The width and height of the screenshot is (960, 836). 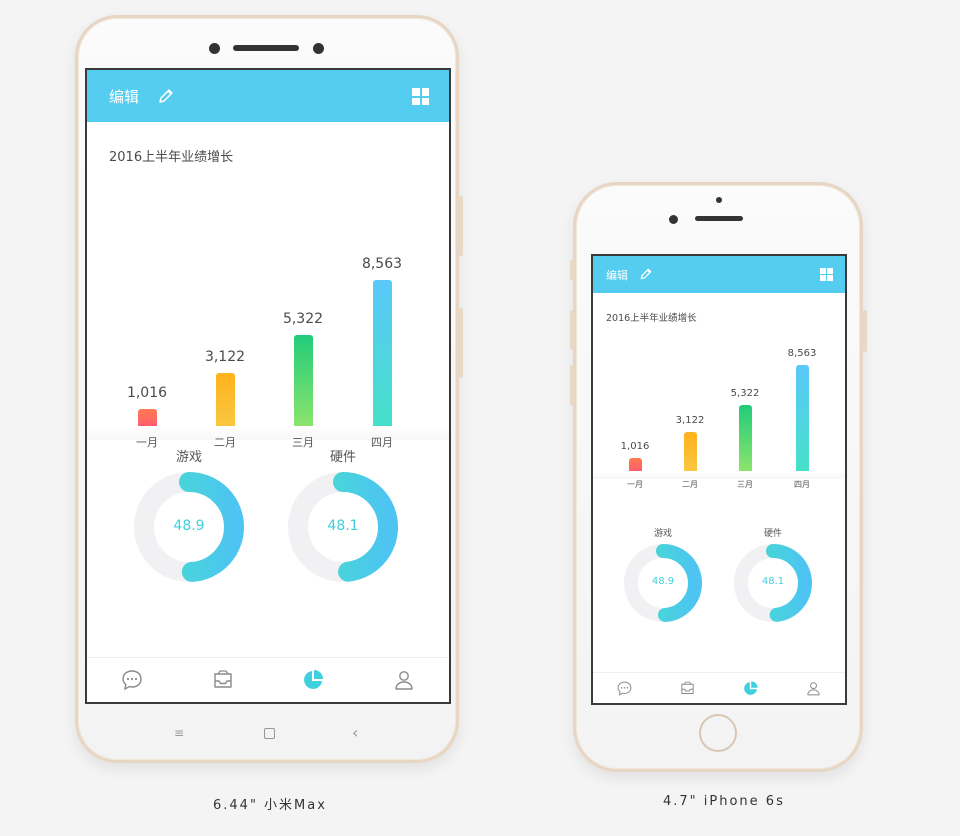 I want to click on category-label: 三月, so click(x=745, y=484).